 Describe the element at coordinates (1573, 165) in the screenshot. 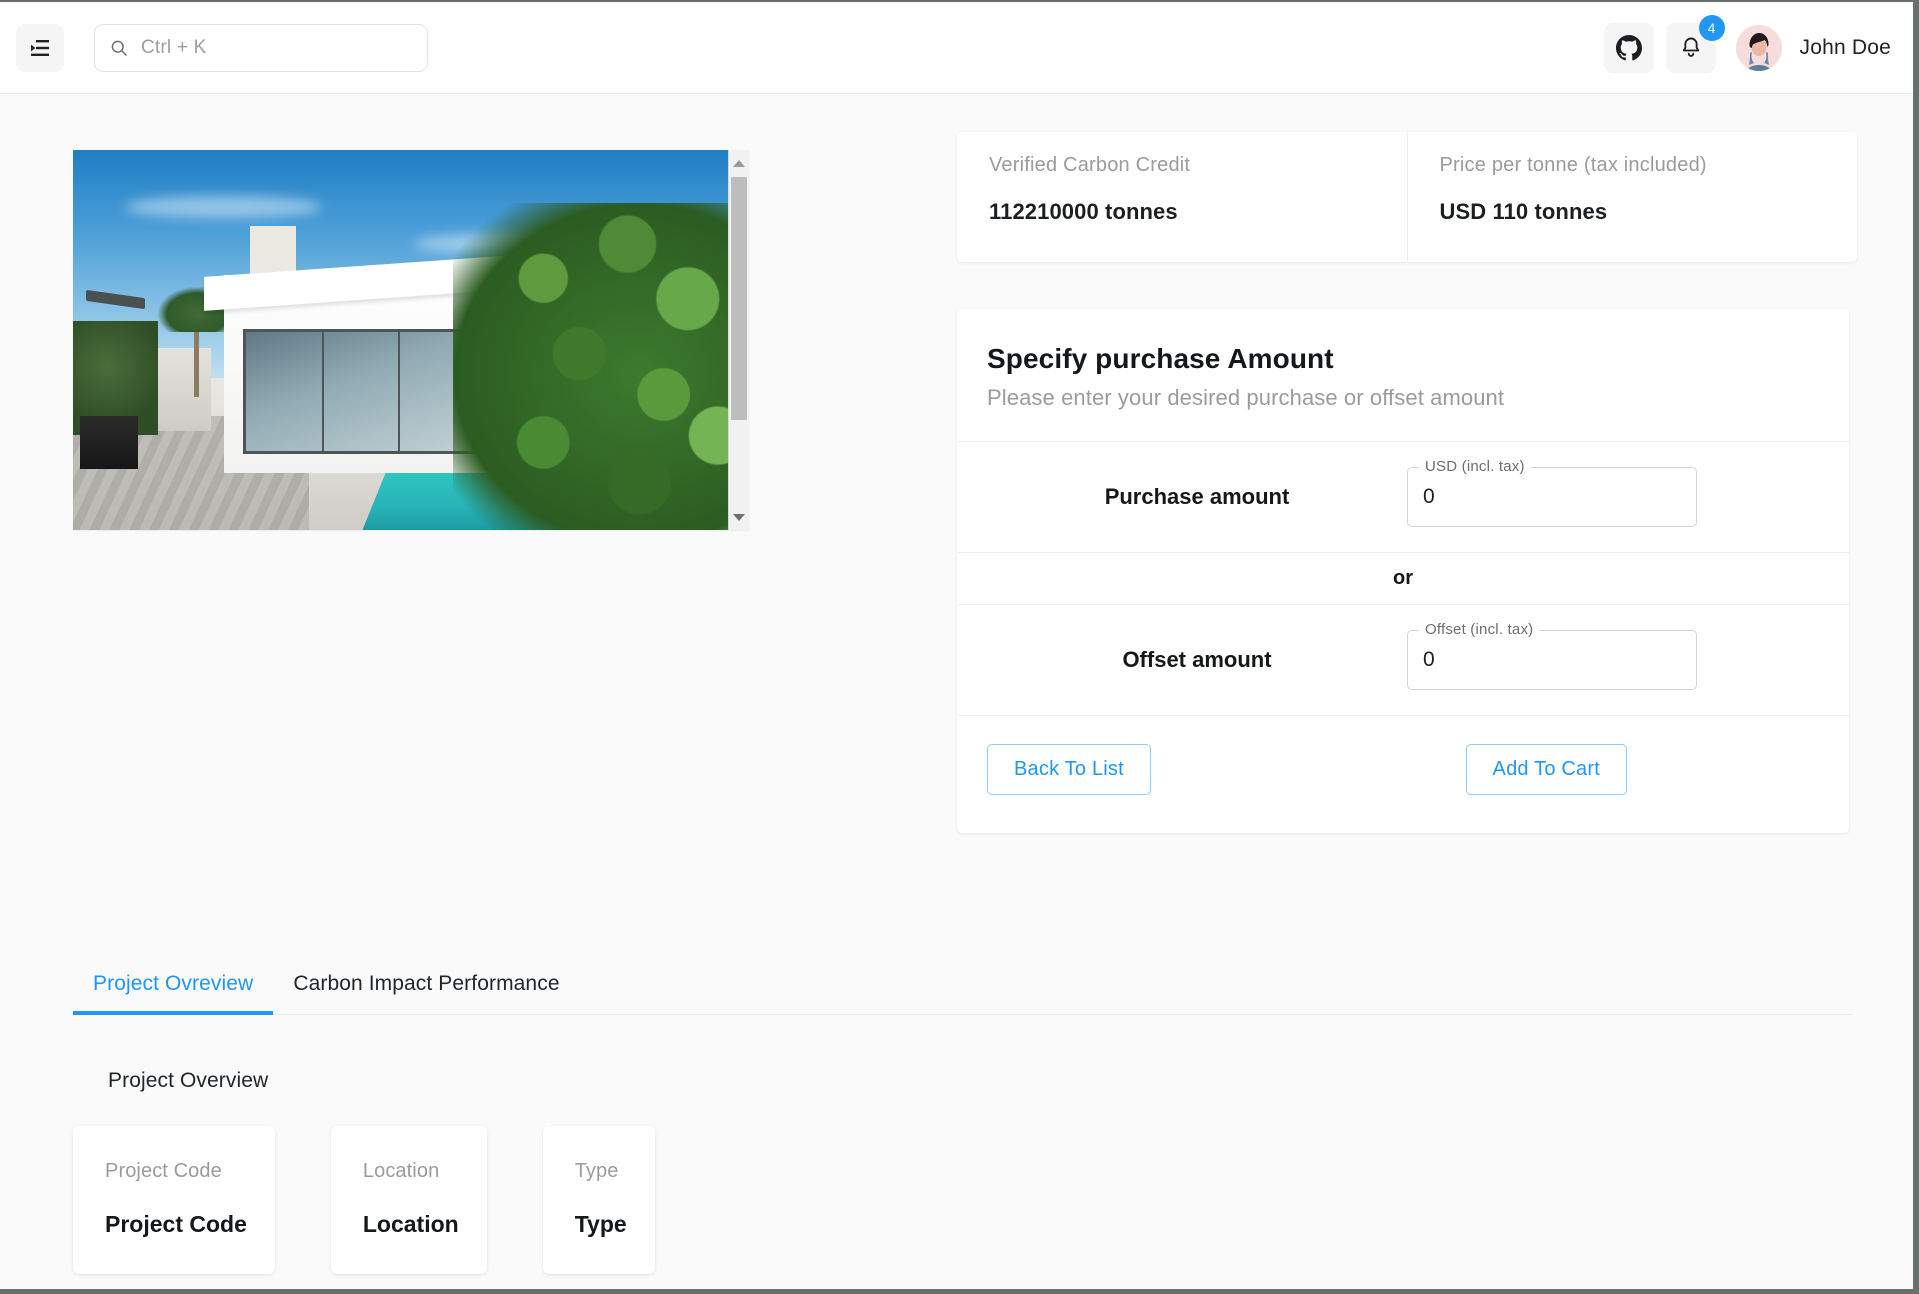

I see `stat-label: Price per tonne (tax included)` at that location.